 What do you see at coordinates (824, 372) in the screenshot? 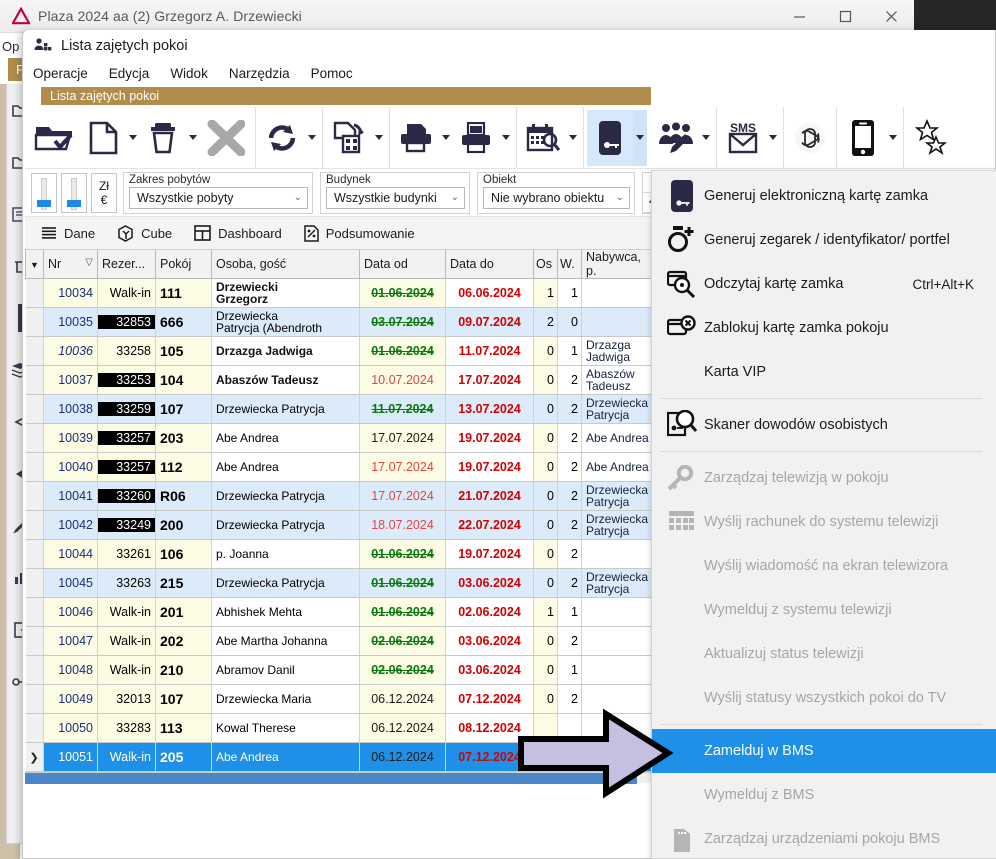
I see `menu-item: Karta VIP` at bounding box center [824, 372].